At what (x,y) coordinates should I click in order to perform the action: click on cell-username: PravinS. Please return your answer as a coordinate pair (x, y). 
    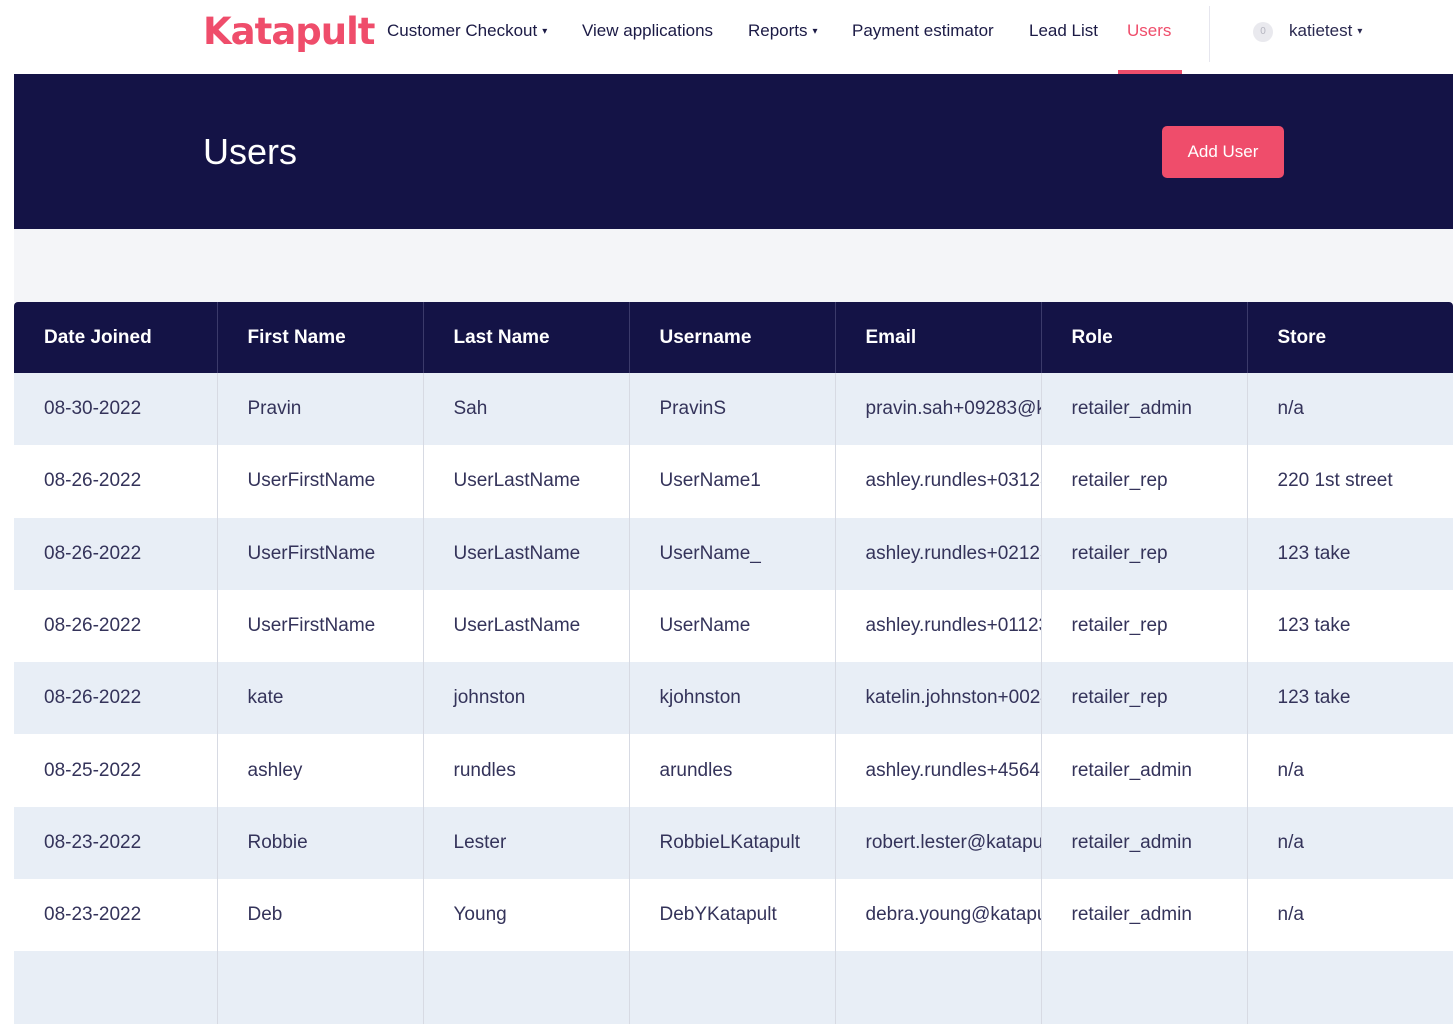
    Looking at the image, I should click on (732, 409).